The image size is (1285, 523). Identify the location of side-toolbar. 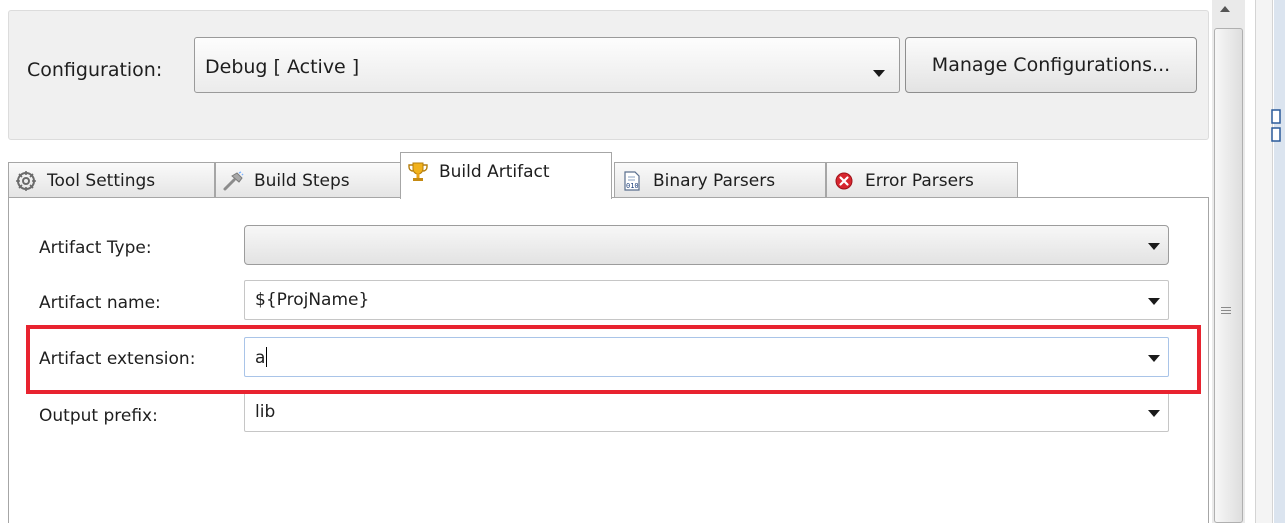
(1264, 261).